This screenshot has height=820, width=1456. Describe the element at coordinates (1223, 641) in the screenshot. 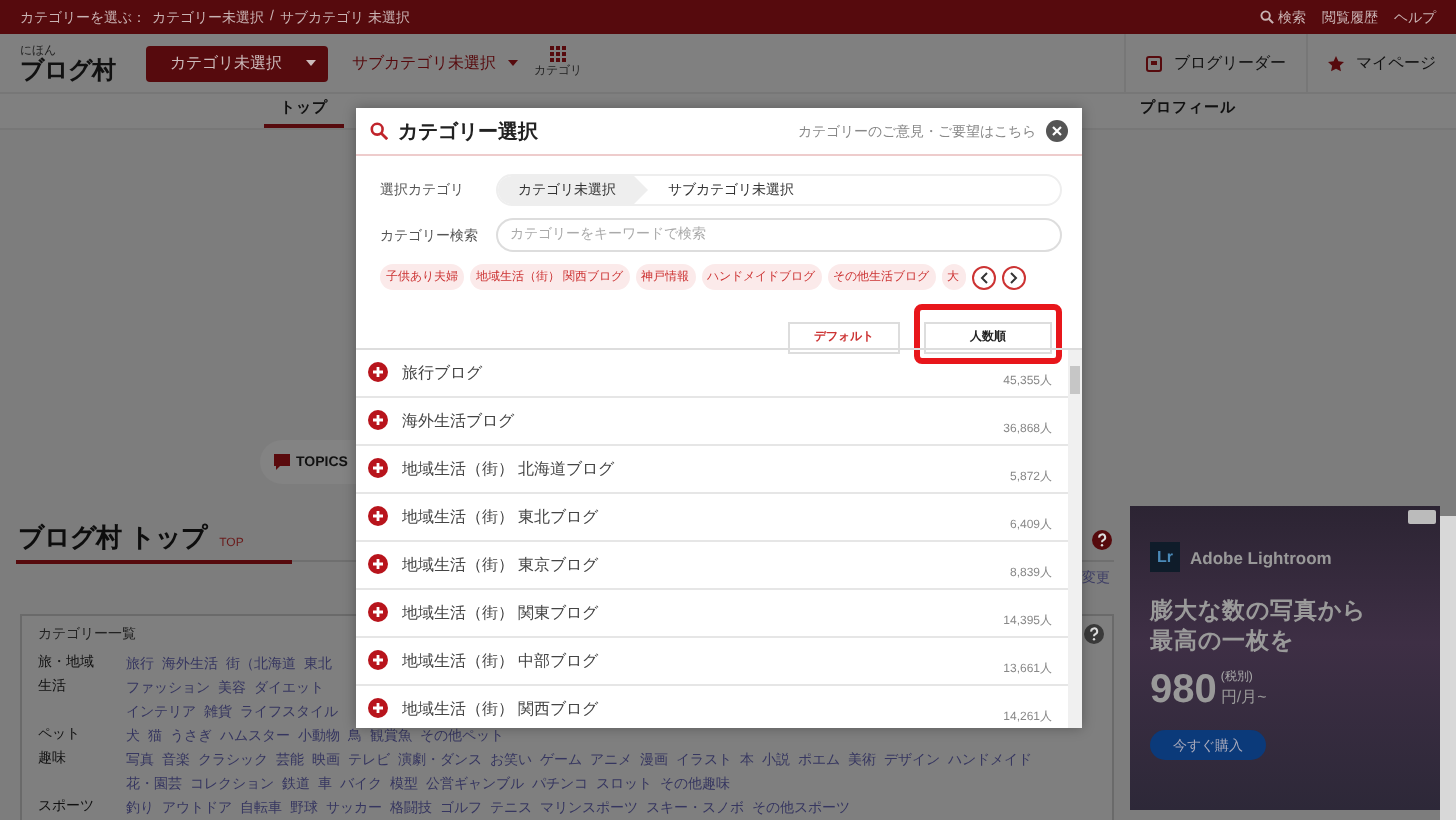

I see `ad-headline: 最高の一枚を` at that location.